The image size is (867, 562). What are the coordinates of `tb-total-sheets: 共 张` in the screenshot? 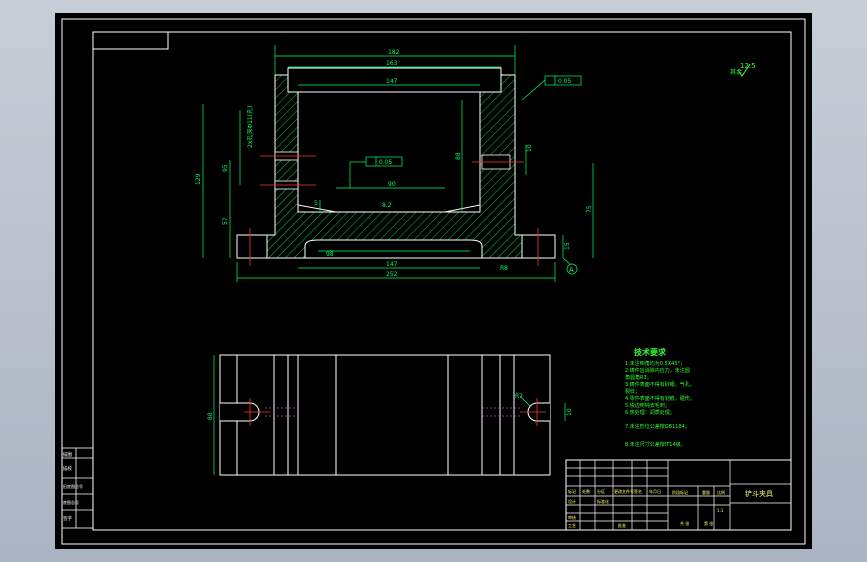 It's located at (684, 523).